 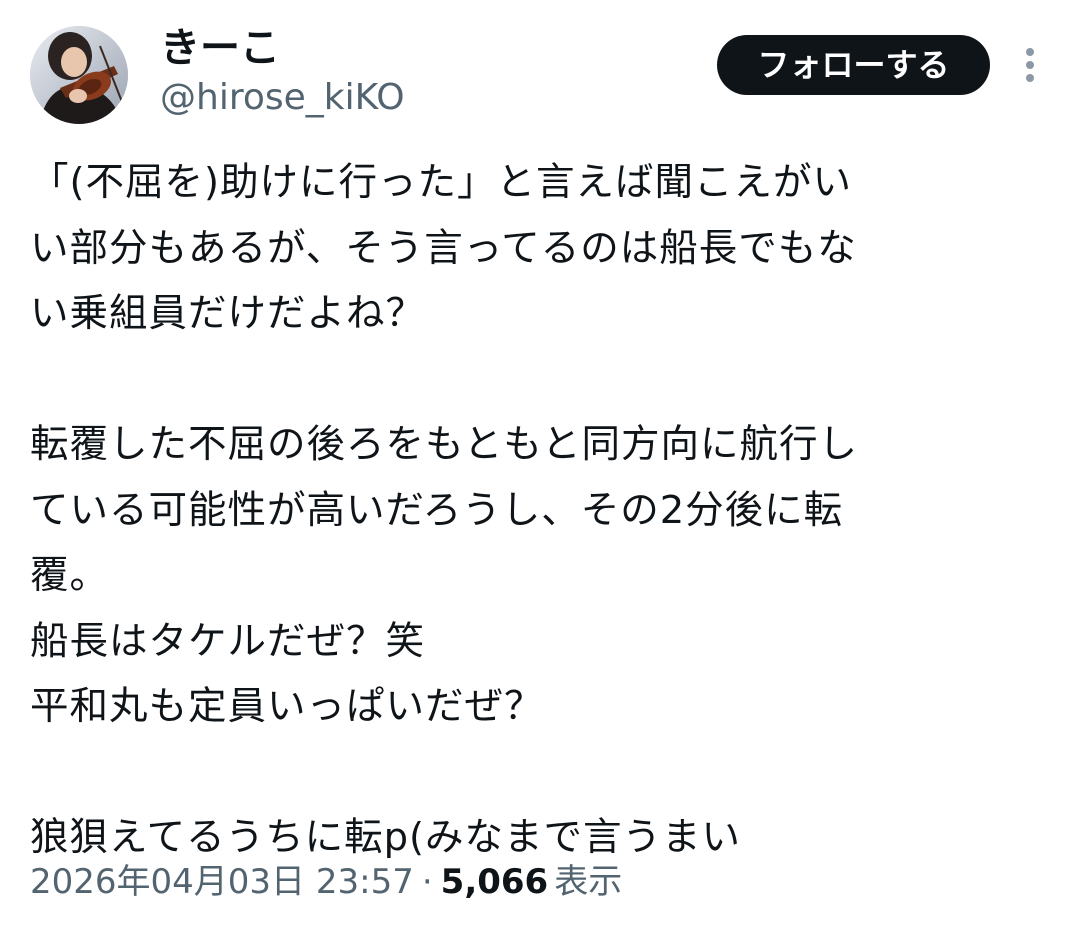 I want to click on follow-button: フォローする, so click(x=853, y=65).